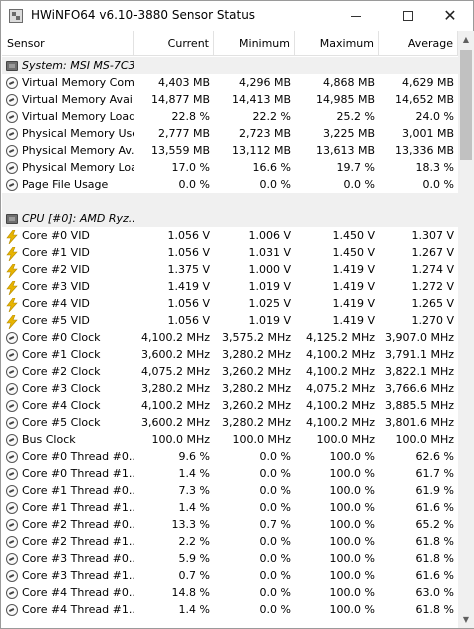 This screenshot has width=474, height=629. I want to click on table-row: Core #5 VID 1.056 V 1.019 V 1.419 V 1.270 V, so click(230, 320).